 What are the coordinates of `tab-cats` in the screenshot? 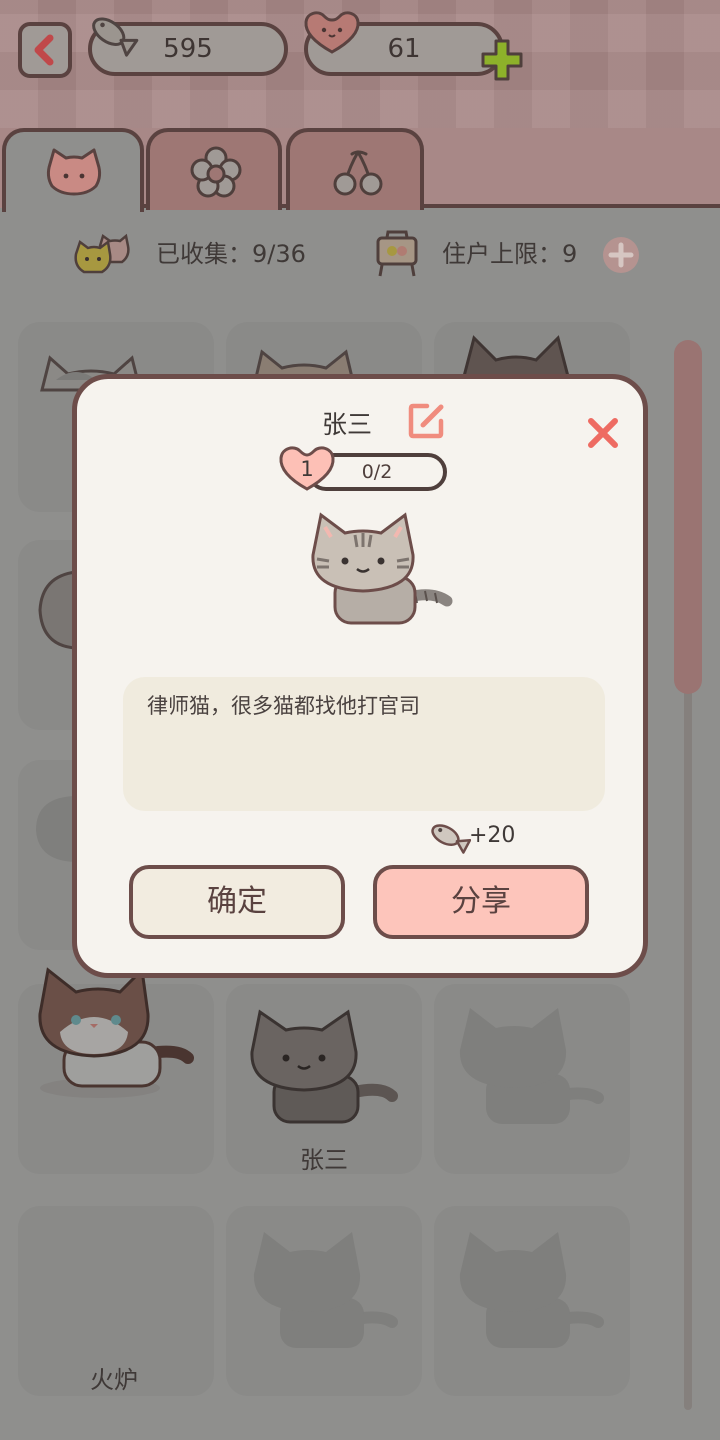 It's located at (73, 170).